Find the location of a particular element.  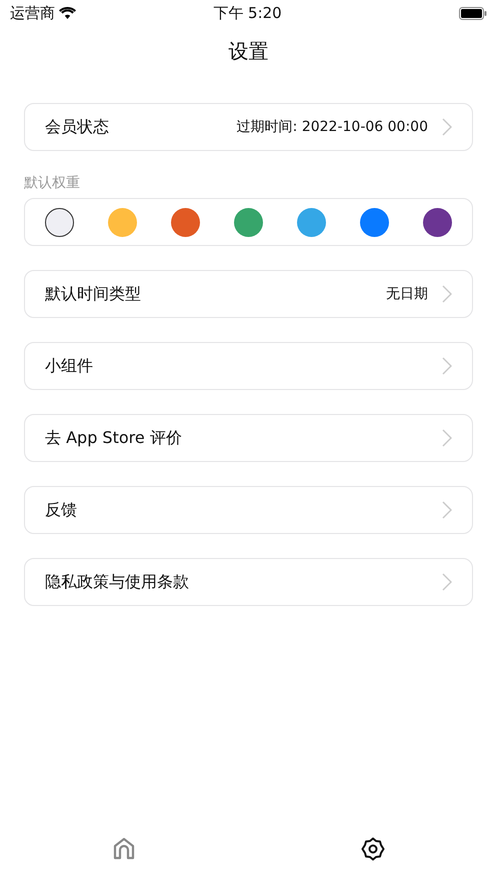

row-value: 无日期 is located at coordinates (407, 294).